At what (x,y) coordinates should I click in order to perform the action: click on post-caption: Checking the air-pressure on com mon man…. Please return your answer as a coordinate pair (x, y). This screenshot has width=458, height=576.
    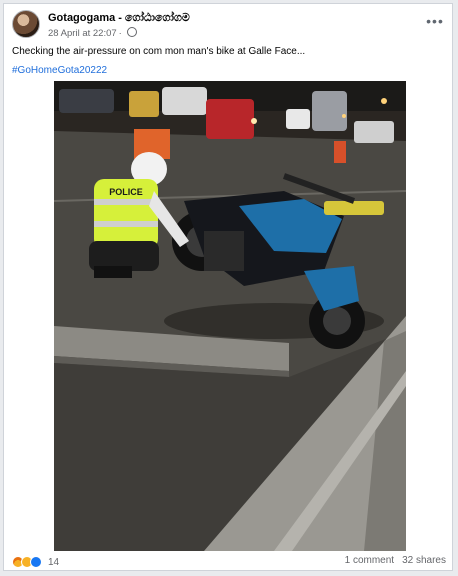
    Looking at the image, I should click on (159, 51).